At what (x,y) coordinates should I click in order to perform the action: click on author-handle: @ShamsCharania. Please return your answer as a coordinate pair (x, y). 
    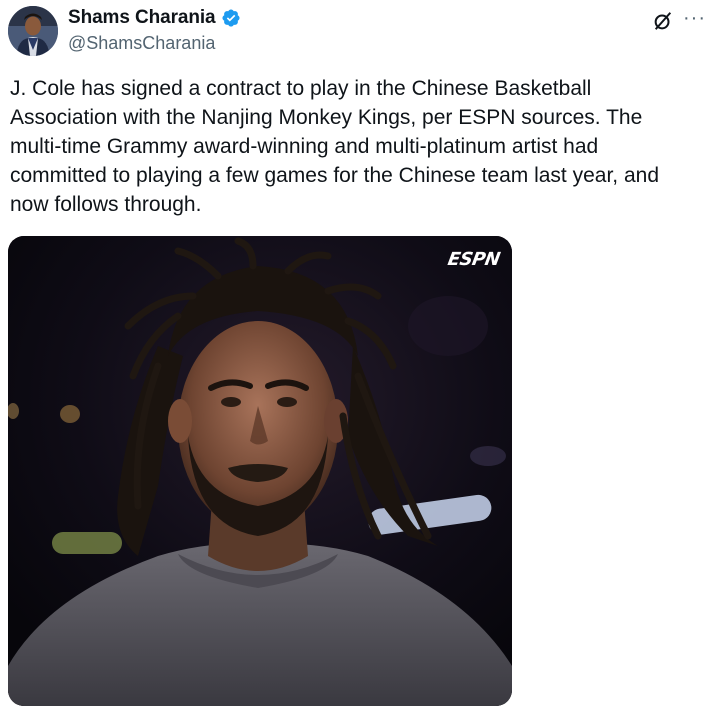
    Looking at the image, I should click on (141, 43).